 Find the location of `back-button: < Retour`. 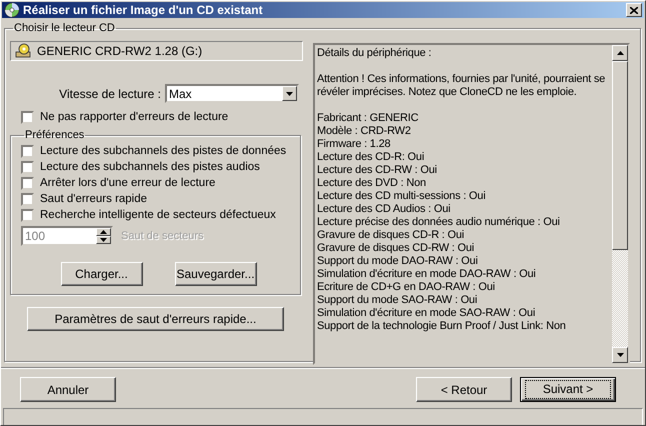

back-button: < Retour is located at coordinates (464, 389).